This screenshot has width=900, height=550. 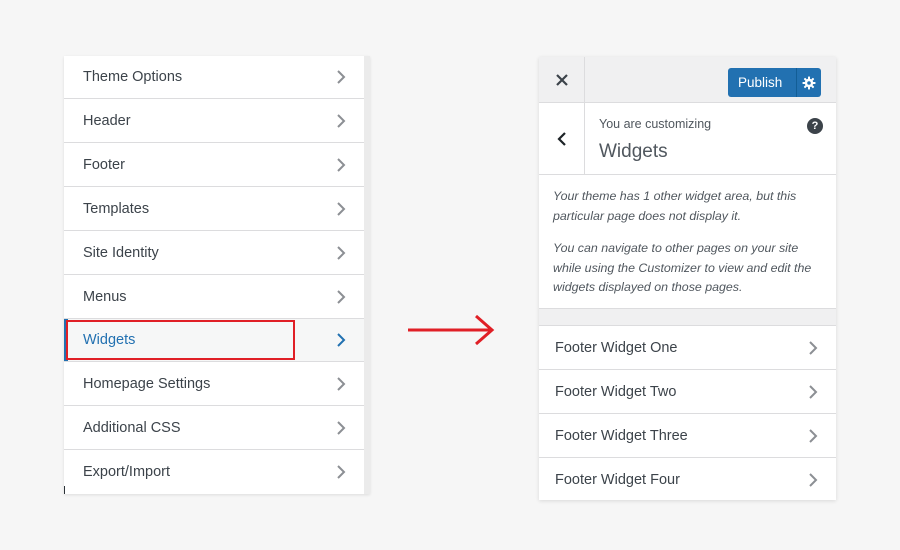 What do you see at coordinates (127, 471) in the screenshot?
I see `menu-item-label: Export/Import` at bounding box center [127, 471].